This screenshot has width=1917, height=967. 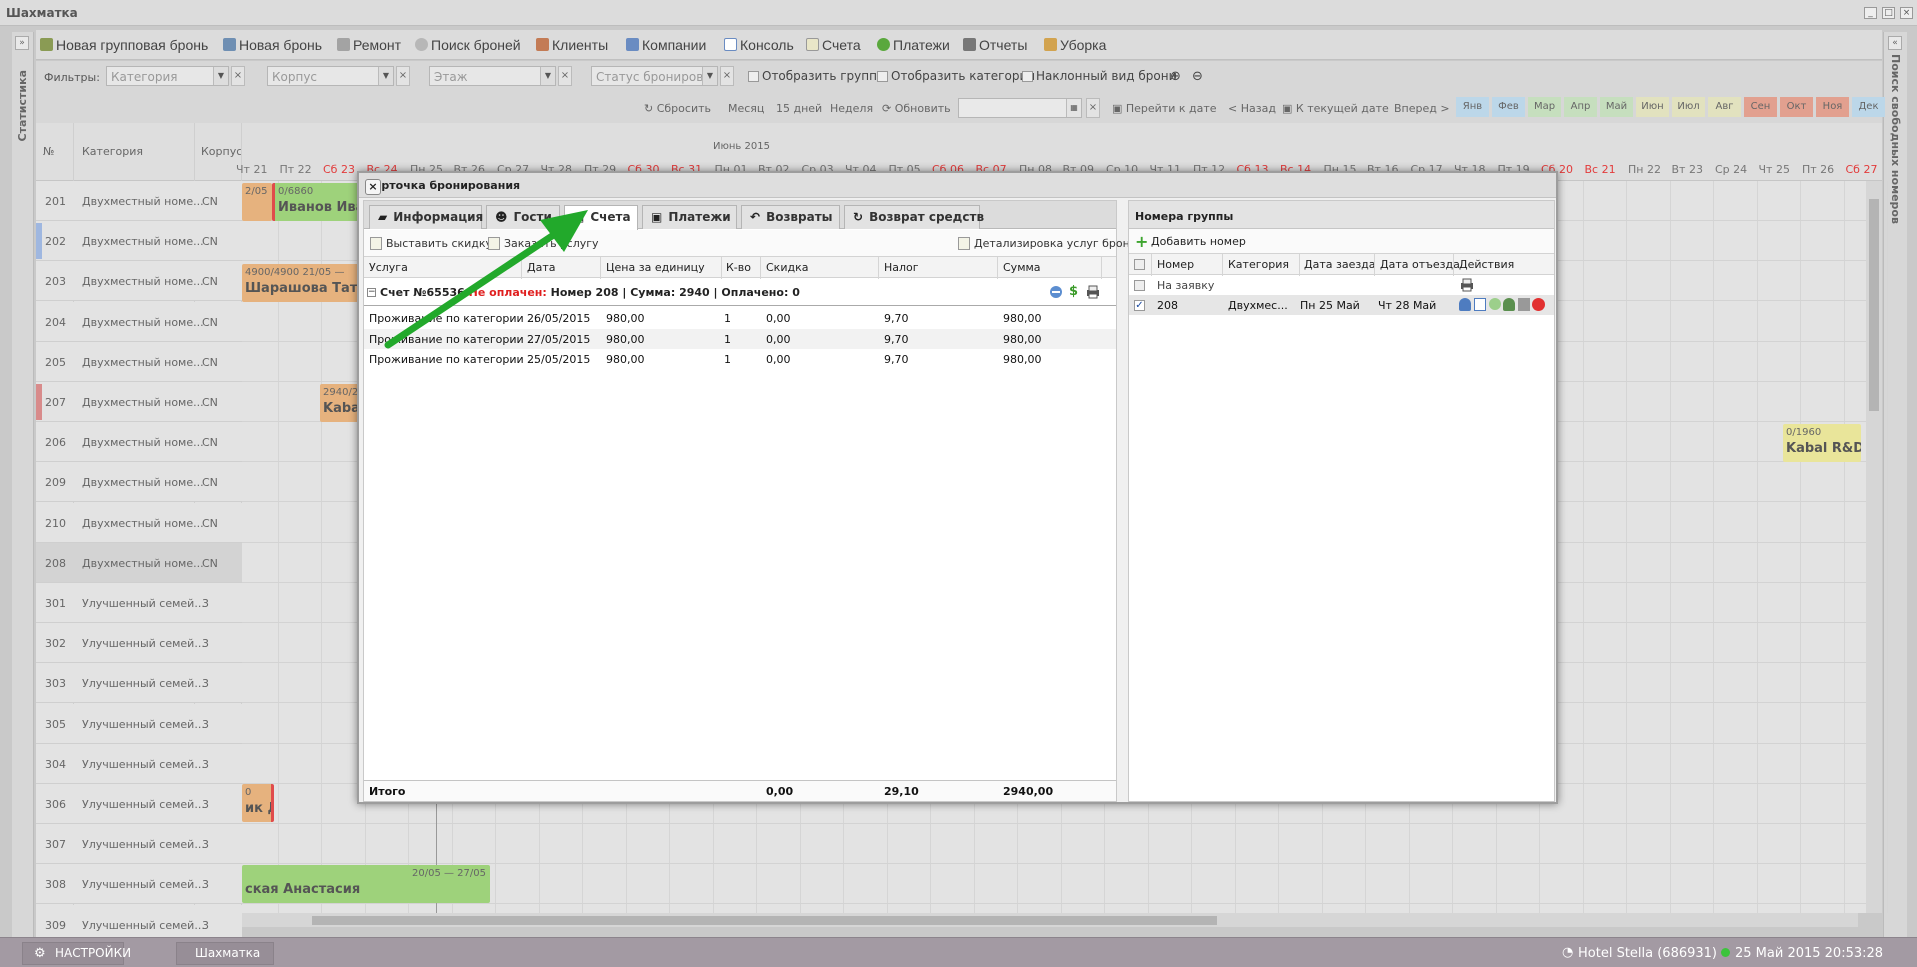 What do you see at coordinates (139, 321) in the screenshot?
I see `room-row: 204 Двухместный номе... CN` at bounding box center [139, 321].